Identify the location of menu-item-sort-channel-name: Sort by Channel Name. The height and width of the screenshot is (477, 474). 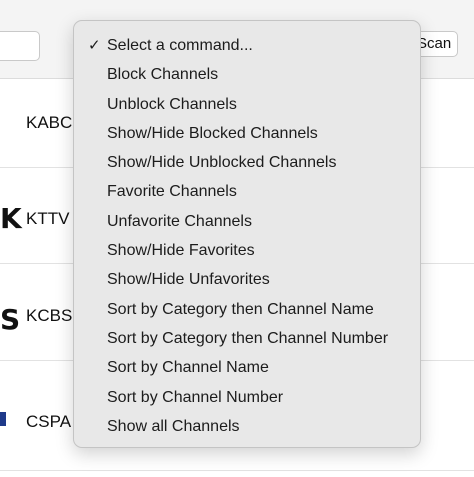
(247, 367).